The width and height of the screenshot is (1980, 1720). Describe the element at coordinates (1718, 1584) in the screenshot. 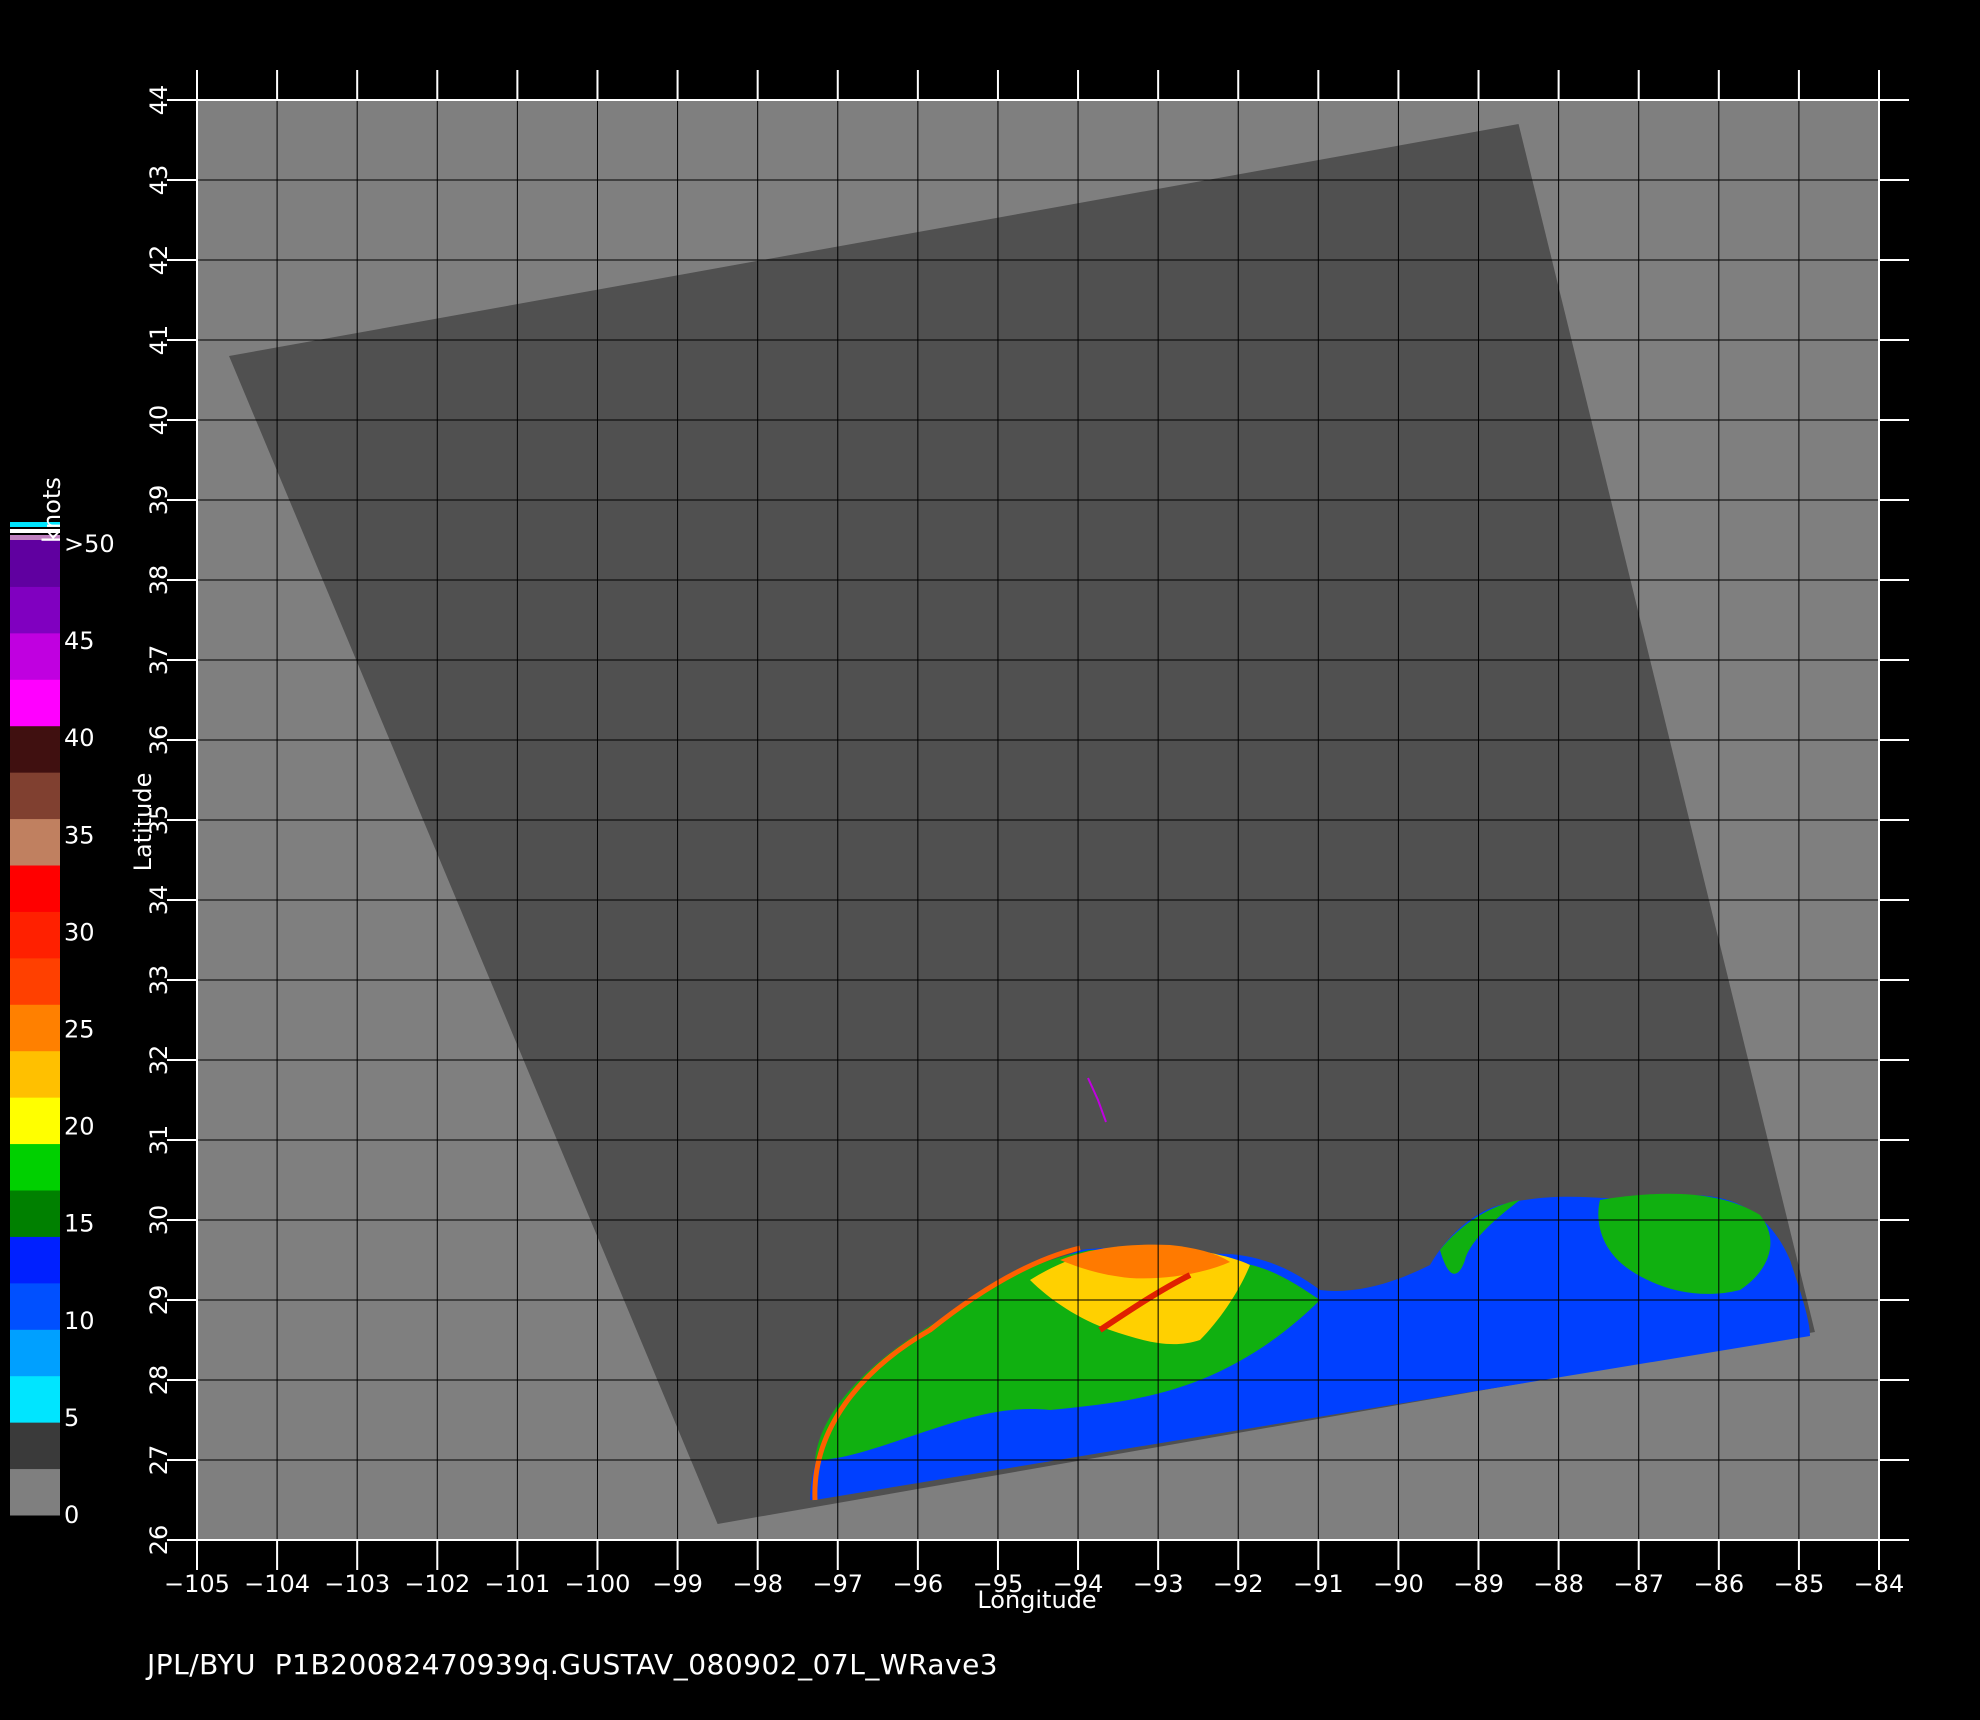

I see `lon-tick-label: −86` at that location.